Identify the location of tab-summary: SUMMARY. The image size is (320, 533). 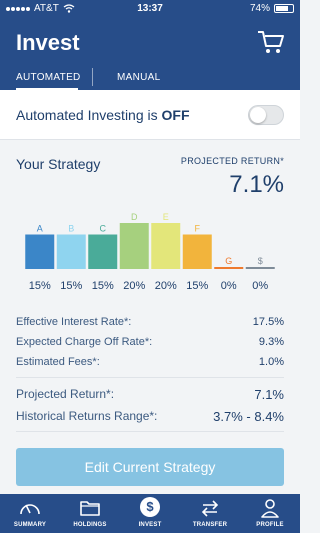
(30, 513).